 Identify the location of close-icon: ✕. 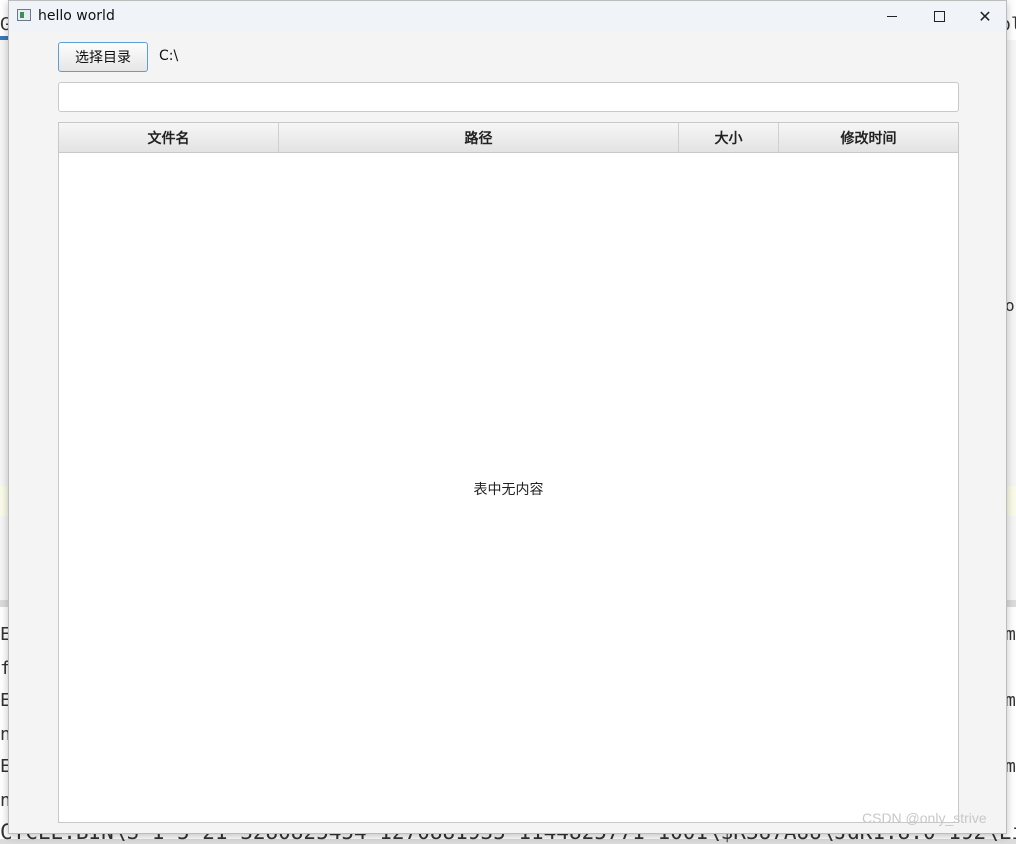
(985, 16).